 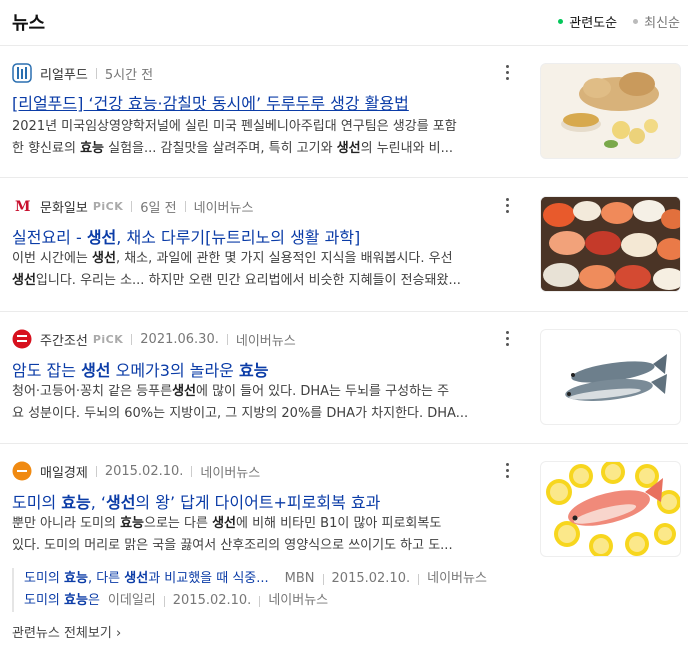 What do you see at coordinates (610, 244) in the screenshot?
I see `sushi-image` at bounding box center [610, 244].